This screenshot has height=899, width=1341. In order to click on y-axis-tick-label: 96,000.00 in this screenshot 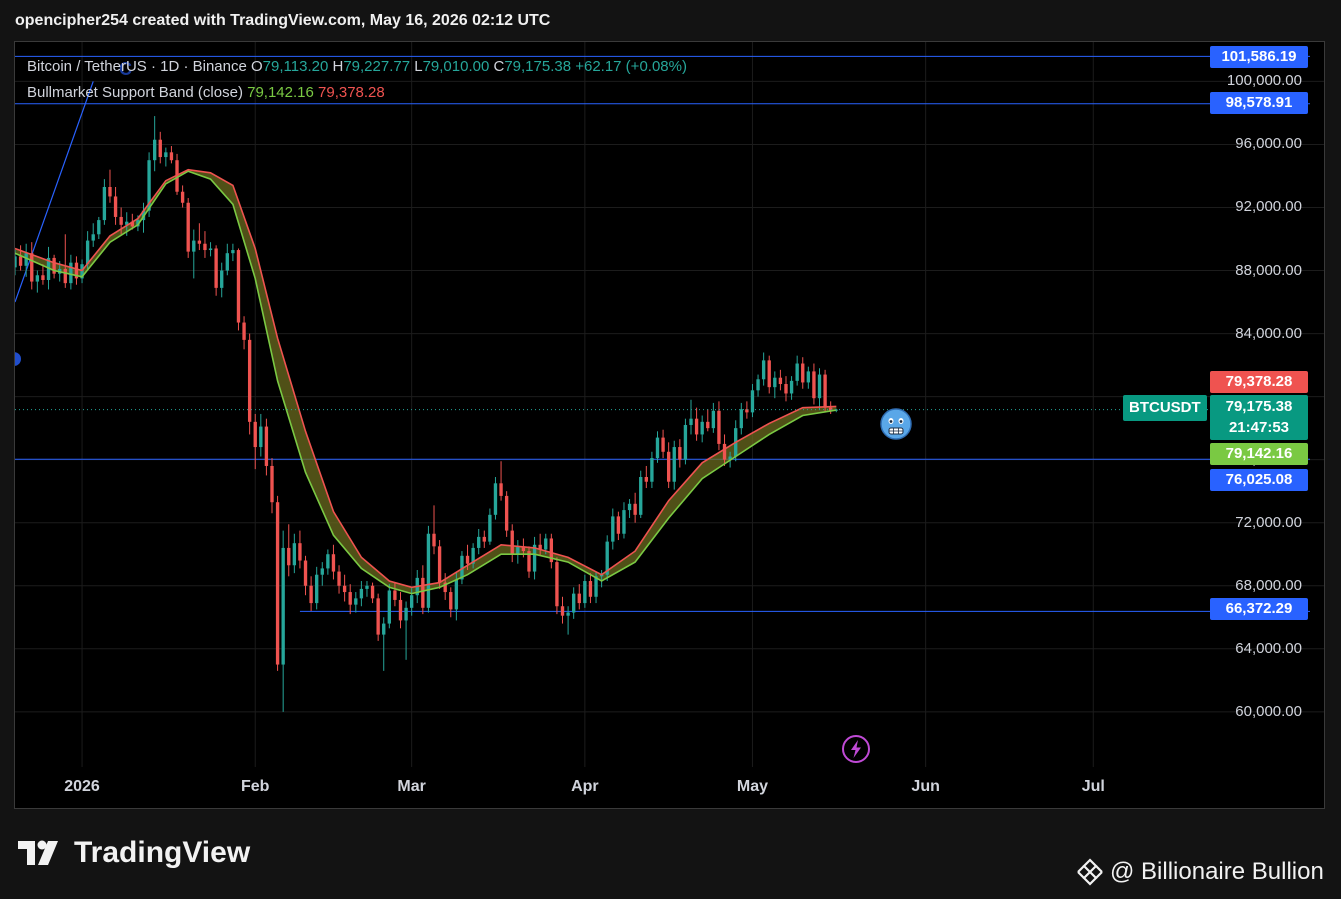, I will do `click(1268, 144)`.